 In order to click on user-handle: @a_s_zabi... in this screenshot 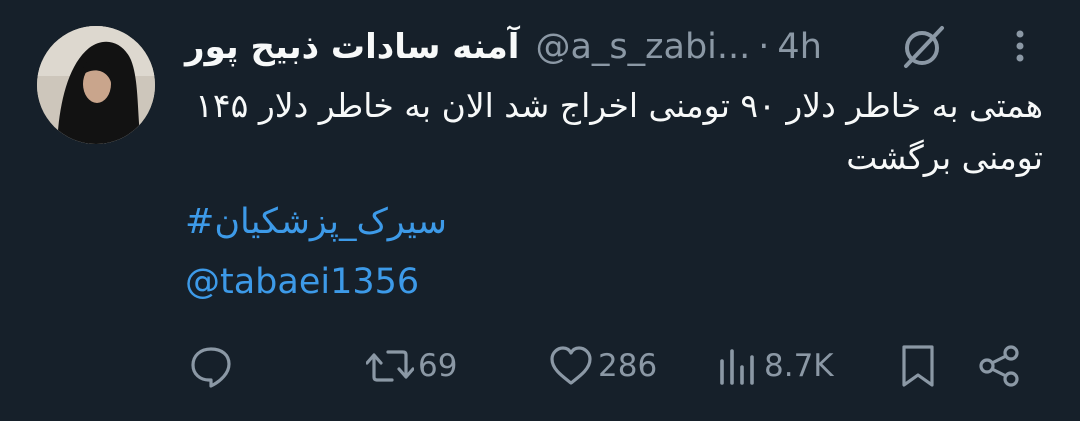, I will do `click(642, 47)`.